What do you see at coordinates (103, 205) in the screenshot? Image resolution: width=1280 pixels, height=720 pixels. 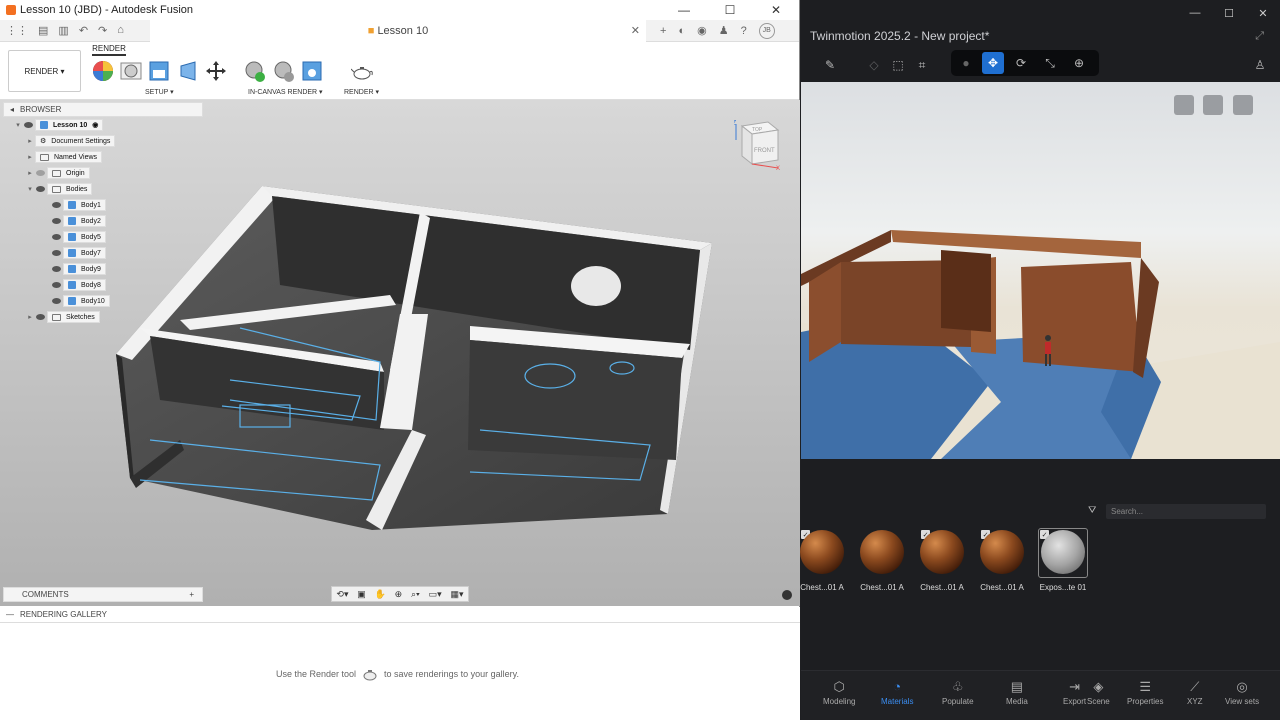 I see `tree-item-body: Body1` at bounding box center [103, 205].